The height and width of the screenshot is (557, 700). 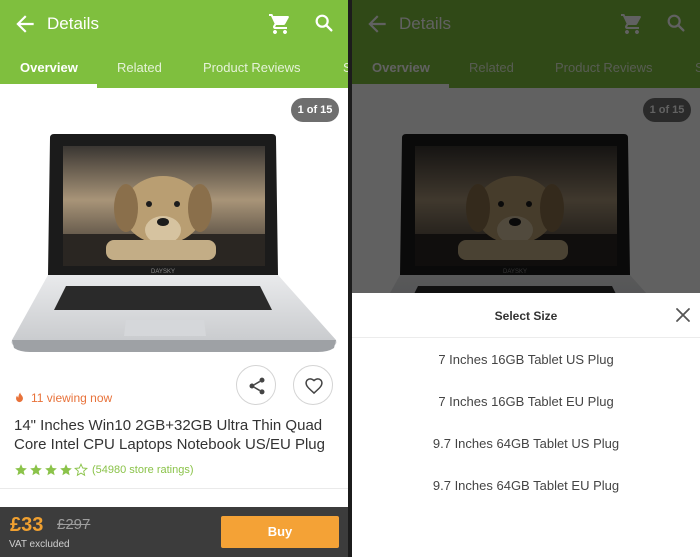 What do you see at coordinates (143, 469) in the screenshot?
I see `rating-count: (54980 store ratings)` at bounding box center [143, 469].